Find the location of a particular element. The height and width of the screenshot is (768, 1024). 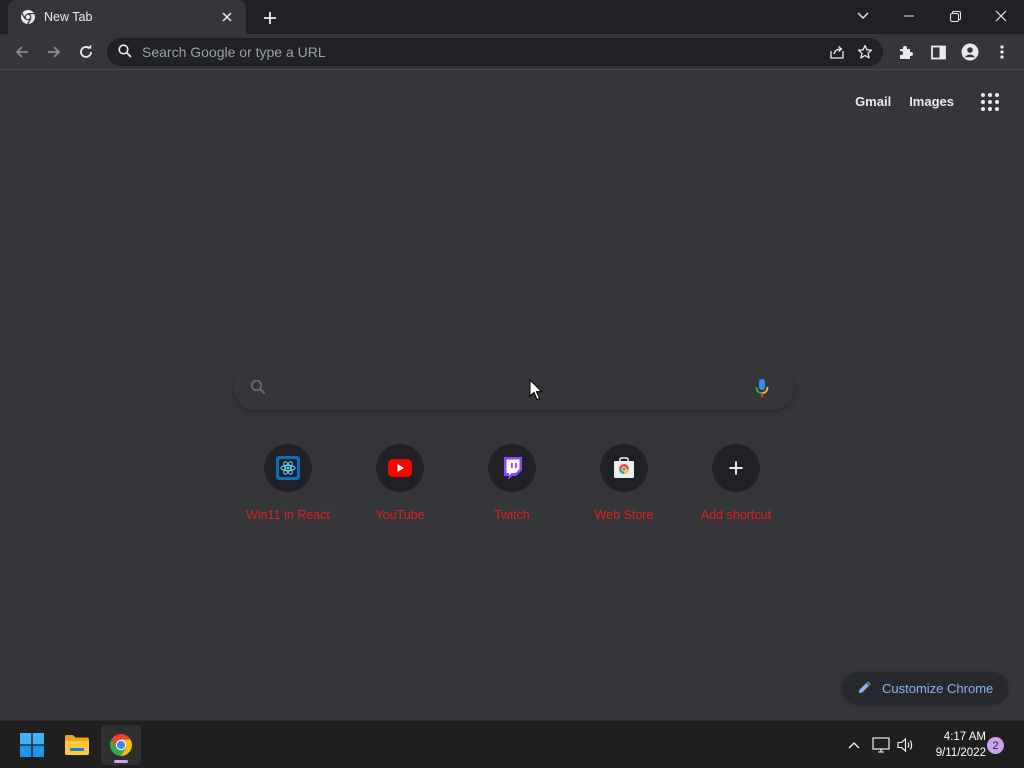

close-window-button is located at coordinates (1001, 16).